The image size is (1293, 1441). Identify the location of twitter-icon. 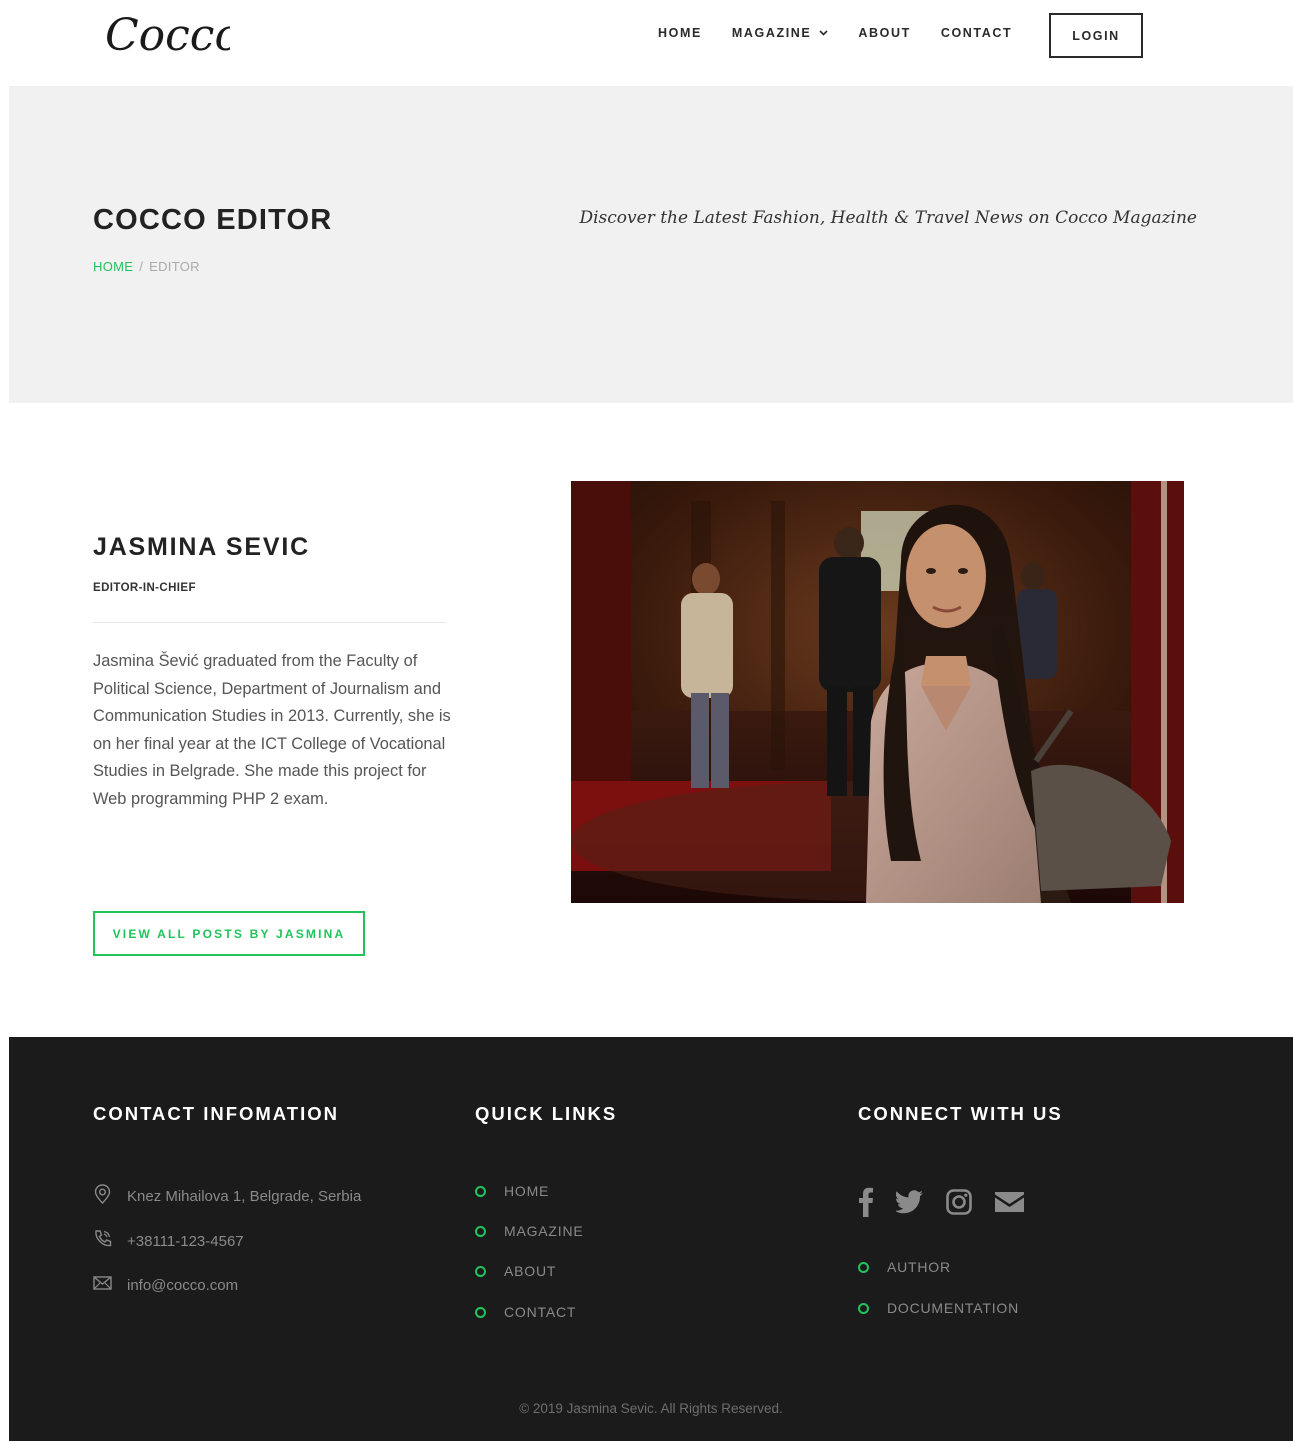
(910, 1202).